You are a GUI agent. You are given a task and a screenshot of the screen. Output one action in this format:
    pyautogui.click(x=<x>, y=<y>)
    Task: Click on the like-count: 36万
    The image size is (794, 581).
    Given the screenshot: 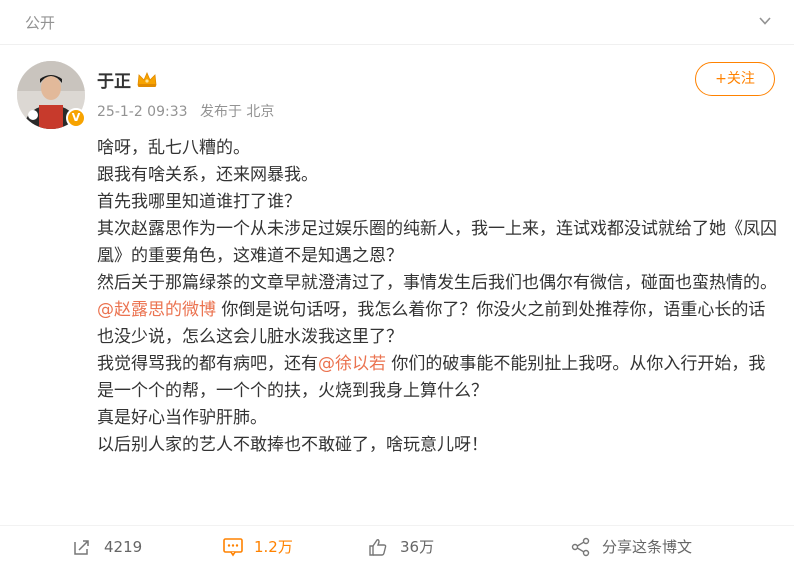 What is the action you would take?
    pyautogui.click(x=417, y=547)
    